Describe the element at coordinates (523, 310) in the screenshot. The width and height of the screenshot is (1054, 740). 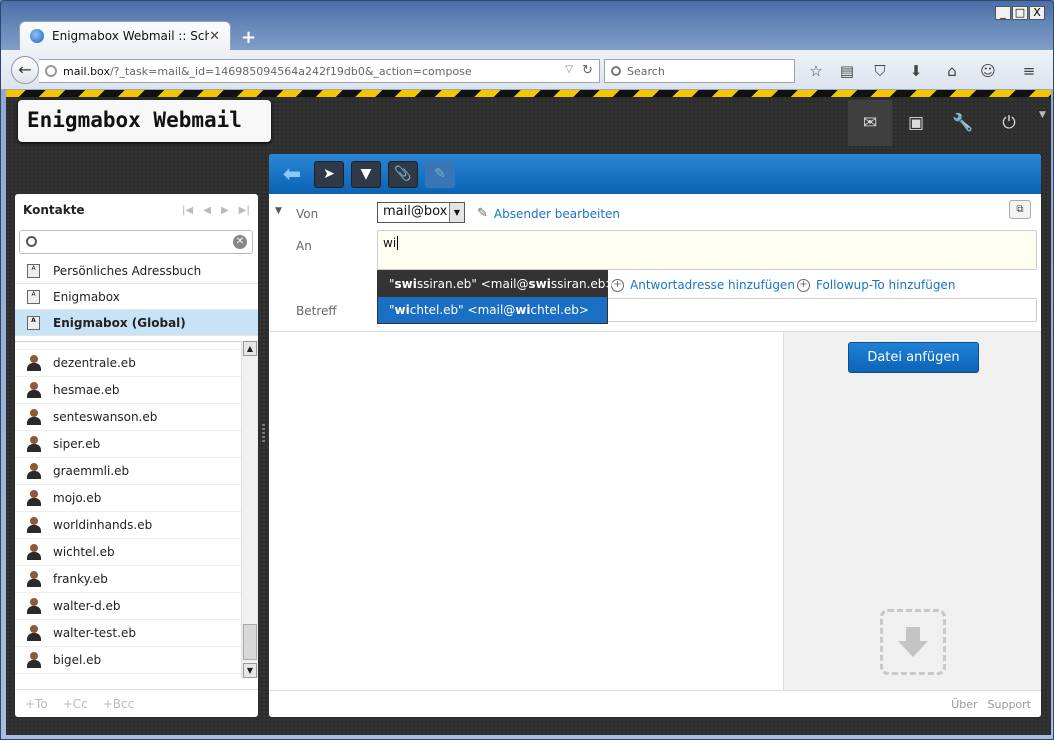
I see `ac-match: wi` at that location.